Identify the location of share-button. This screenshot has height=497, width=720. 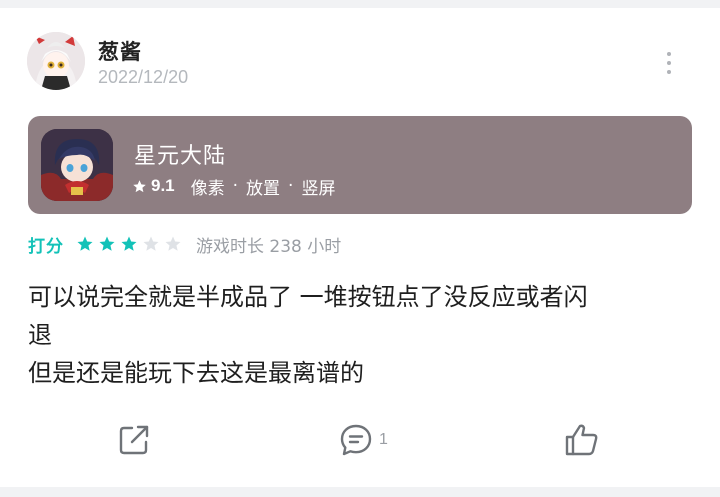
(134, 440).